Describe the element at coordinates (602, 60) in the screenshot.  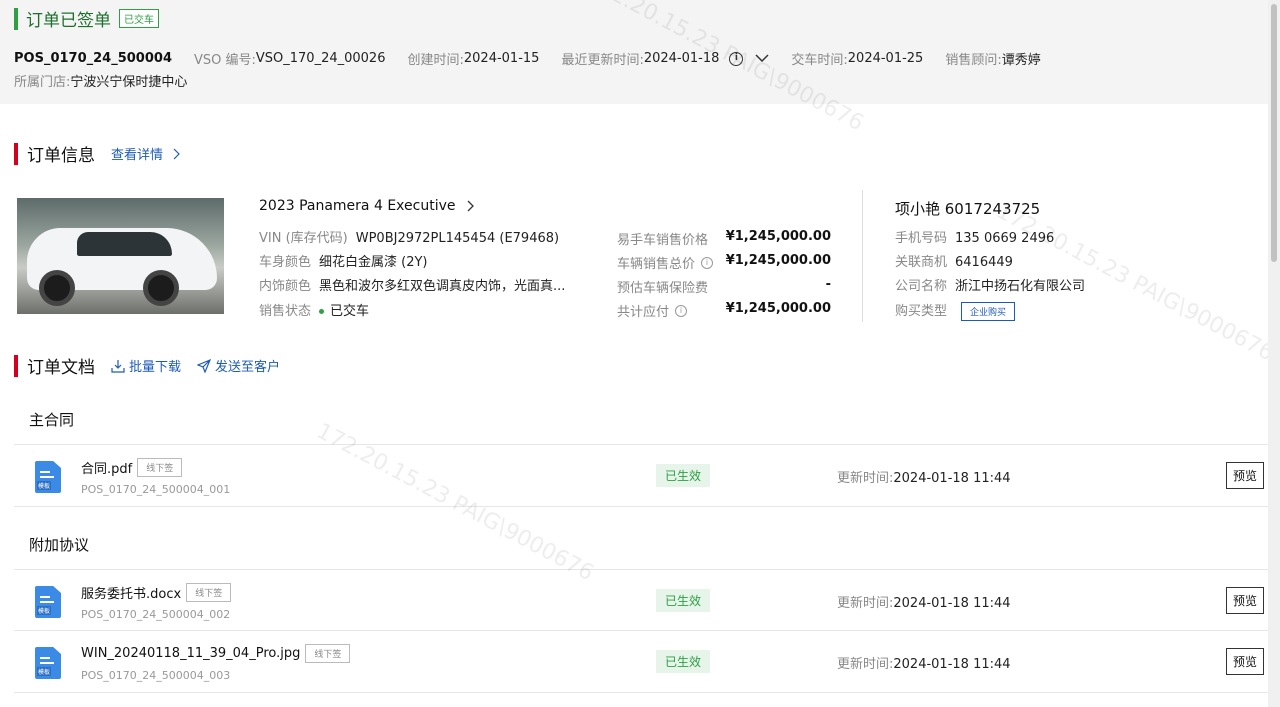
I see `updated-label: 最近更新时间:` at that location.